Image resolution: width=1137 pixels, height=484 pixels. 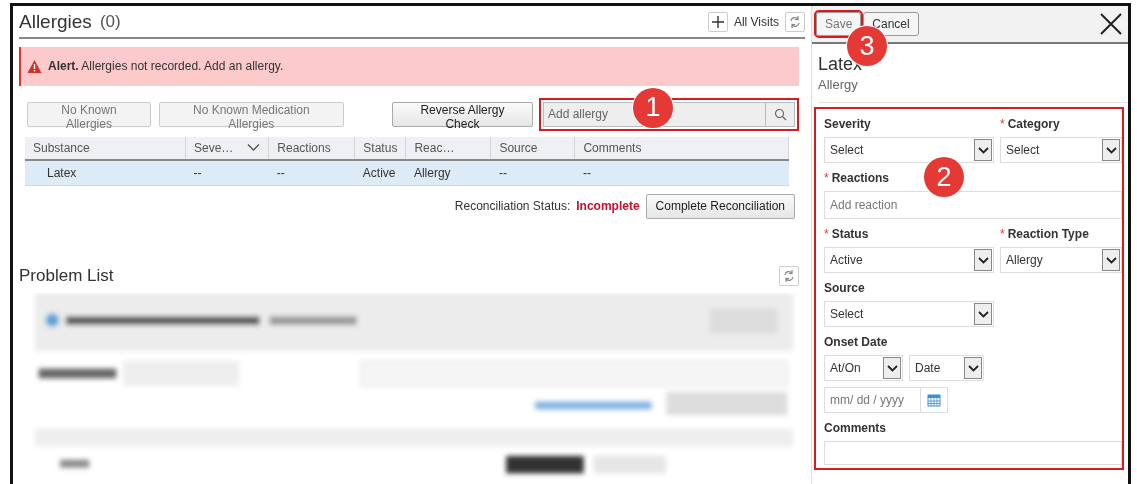 I want to click on reconciliation-label: Reconciliation Status:, so click(x=512, y=206).